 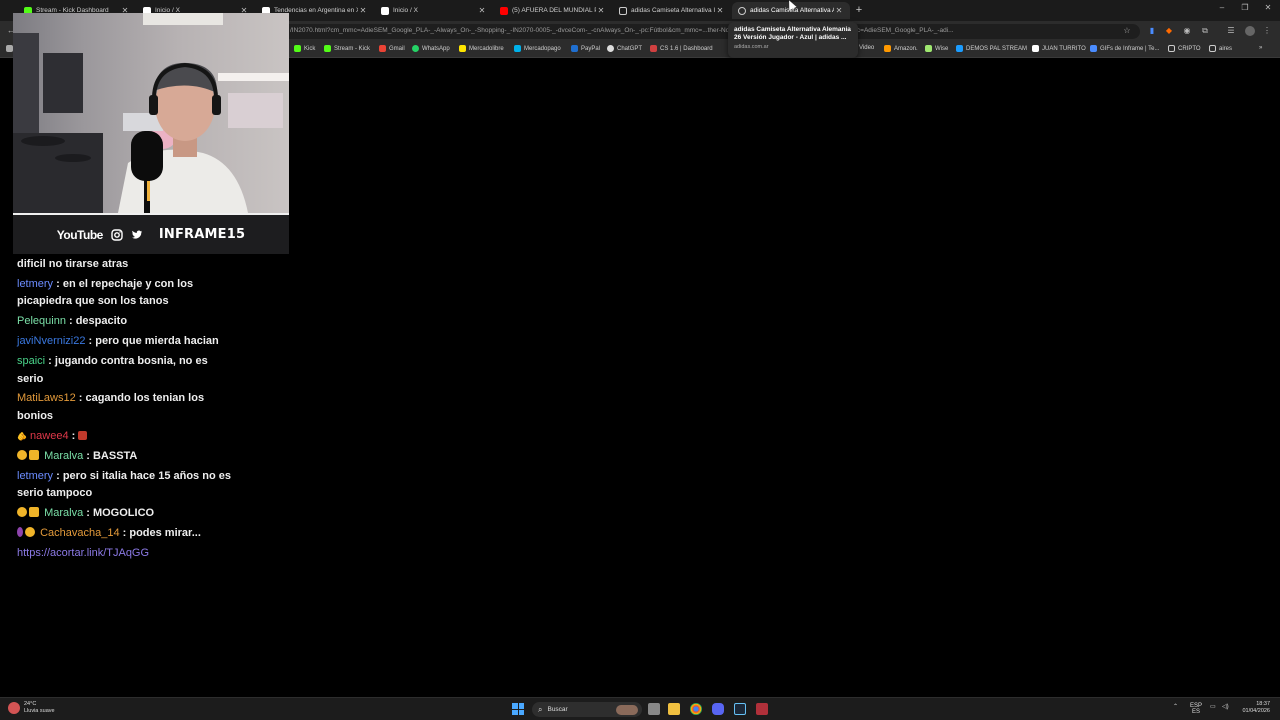 I want to click on tab-adidas-italia: adidas Camiseta Alternativa Ita ✕, so click(x=672, y=10).